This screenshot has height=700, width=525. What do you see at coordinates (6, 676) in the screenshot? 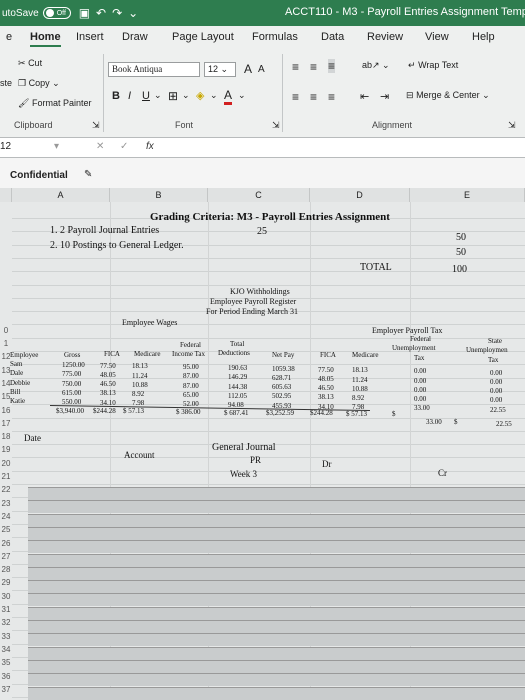
I see `row-header: 36` at bounding box center [6, 676].